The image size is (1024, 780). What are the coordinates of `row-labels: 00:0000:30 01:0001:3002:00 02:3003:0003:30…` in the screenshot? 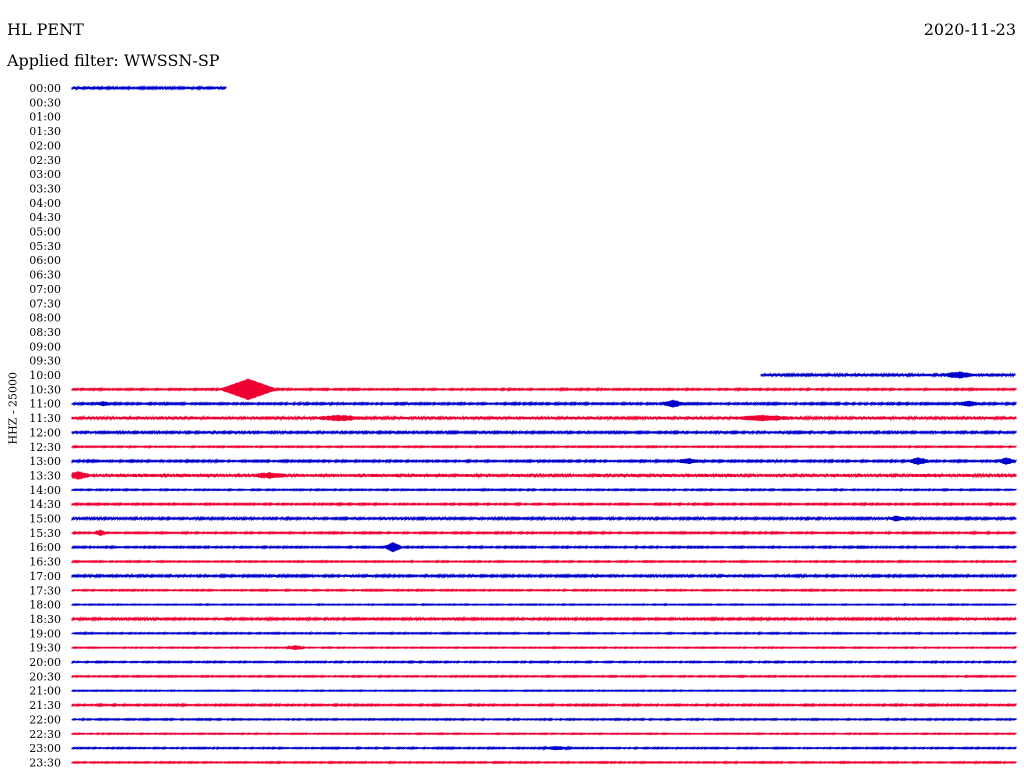 It's located at (45, 425).